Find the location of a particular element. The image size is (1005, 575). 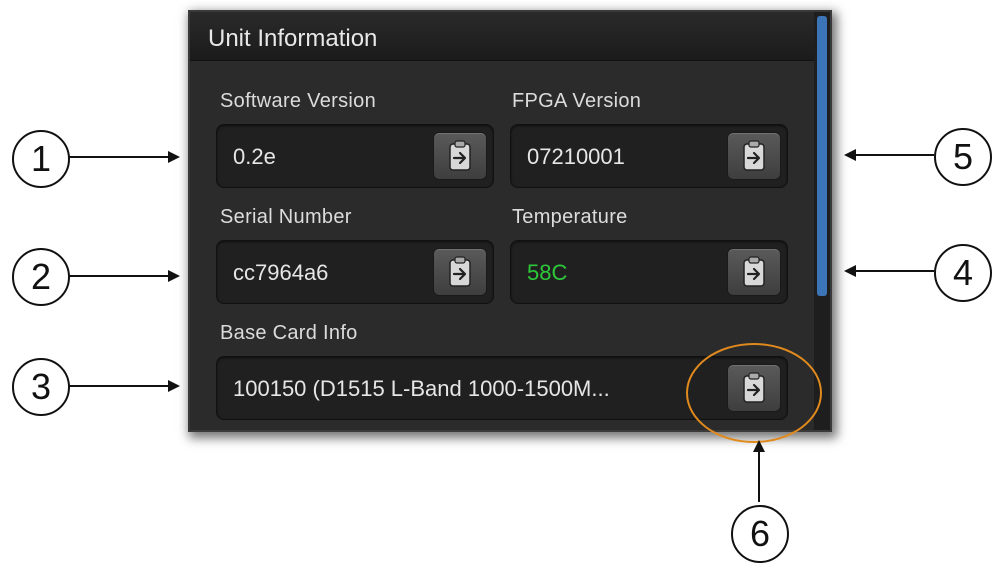

callout-6-arrow-head is located at coordinates (759, 446).